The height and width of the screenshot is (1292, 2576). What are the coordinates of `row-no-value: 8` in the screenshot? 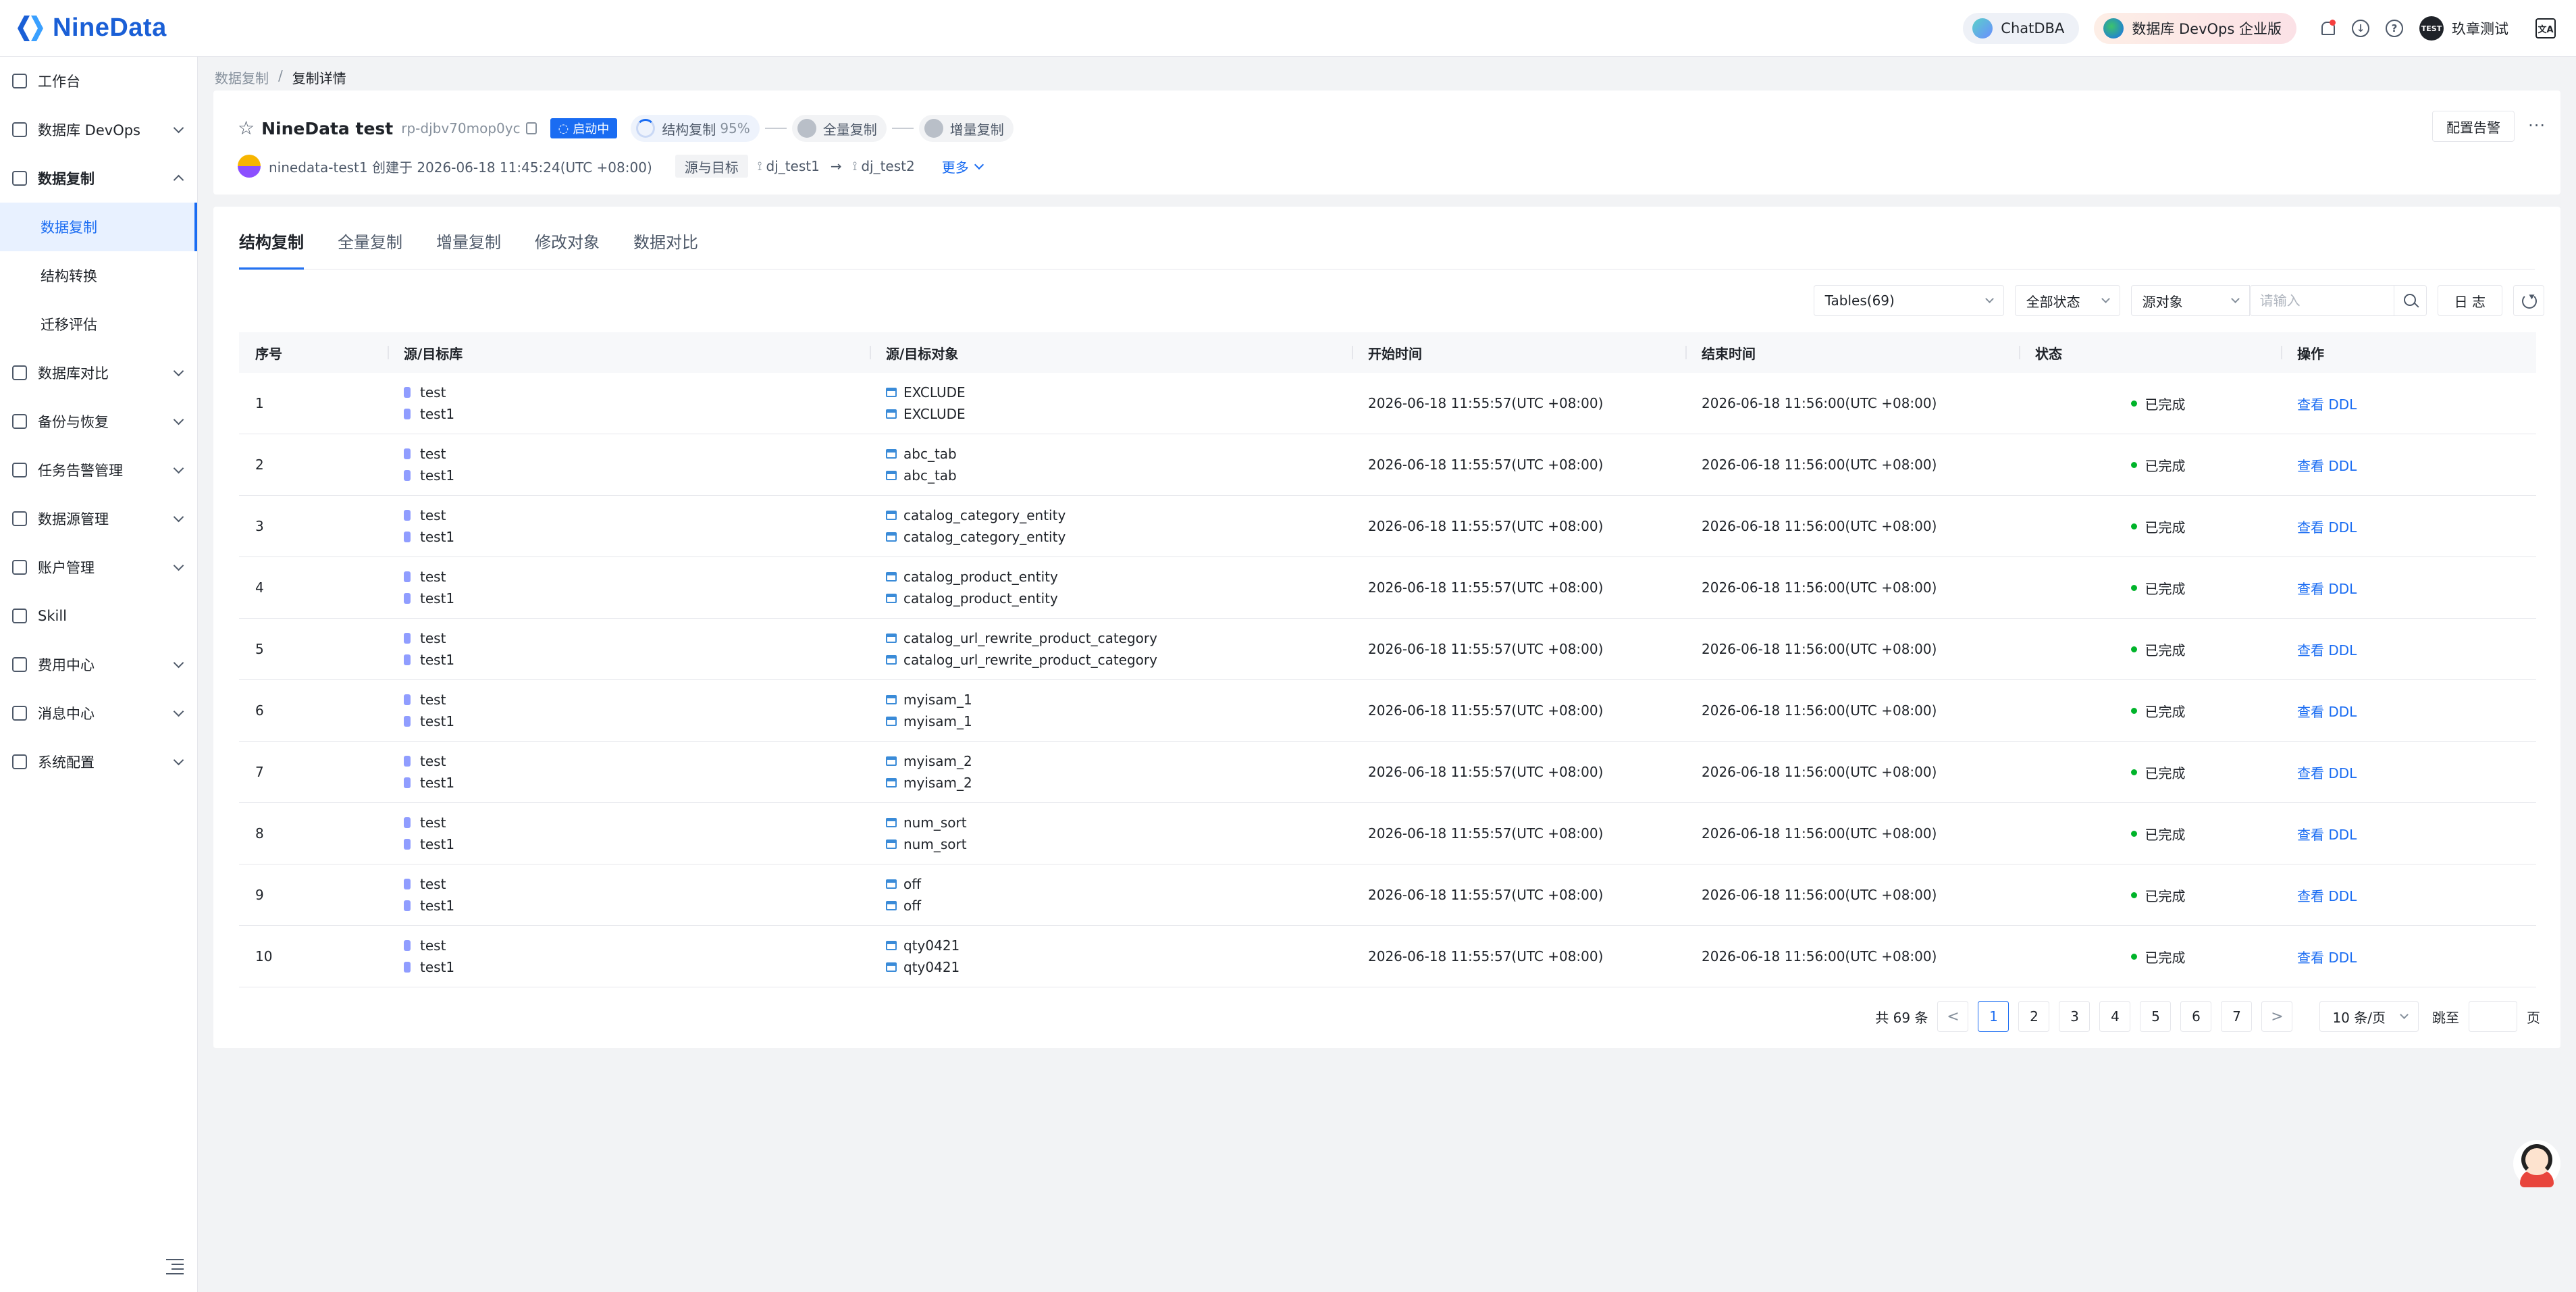 It's located at (259, 833).